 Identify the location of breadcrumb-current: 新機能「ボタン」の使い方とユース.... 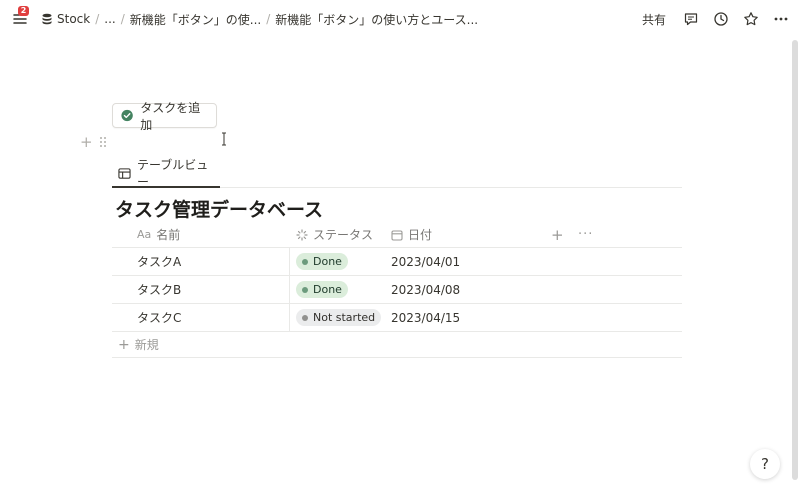
(376, 19).